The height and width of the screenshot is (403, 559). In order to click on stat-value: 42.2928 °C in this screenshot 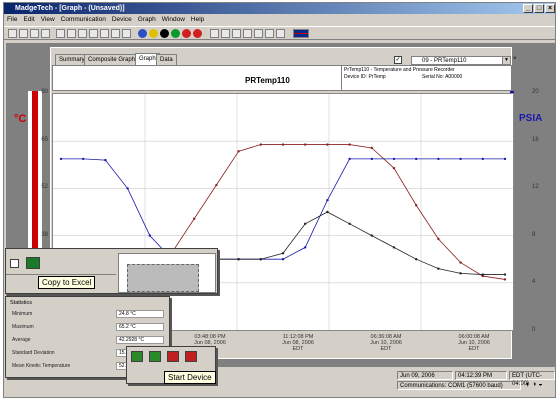, I will do `click(140, 340)`.